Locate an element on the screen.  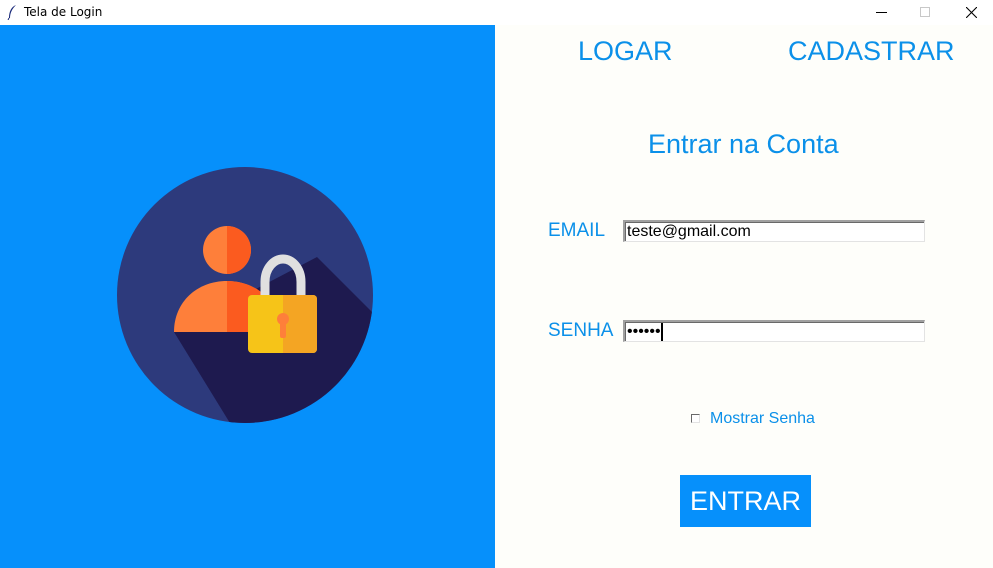
maximize-button is located at coordinates (926, 12).